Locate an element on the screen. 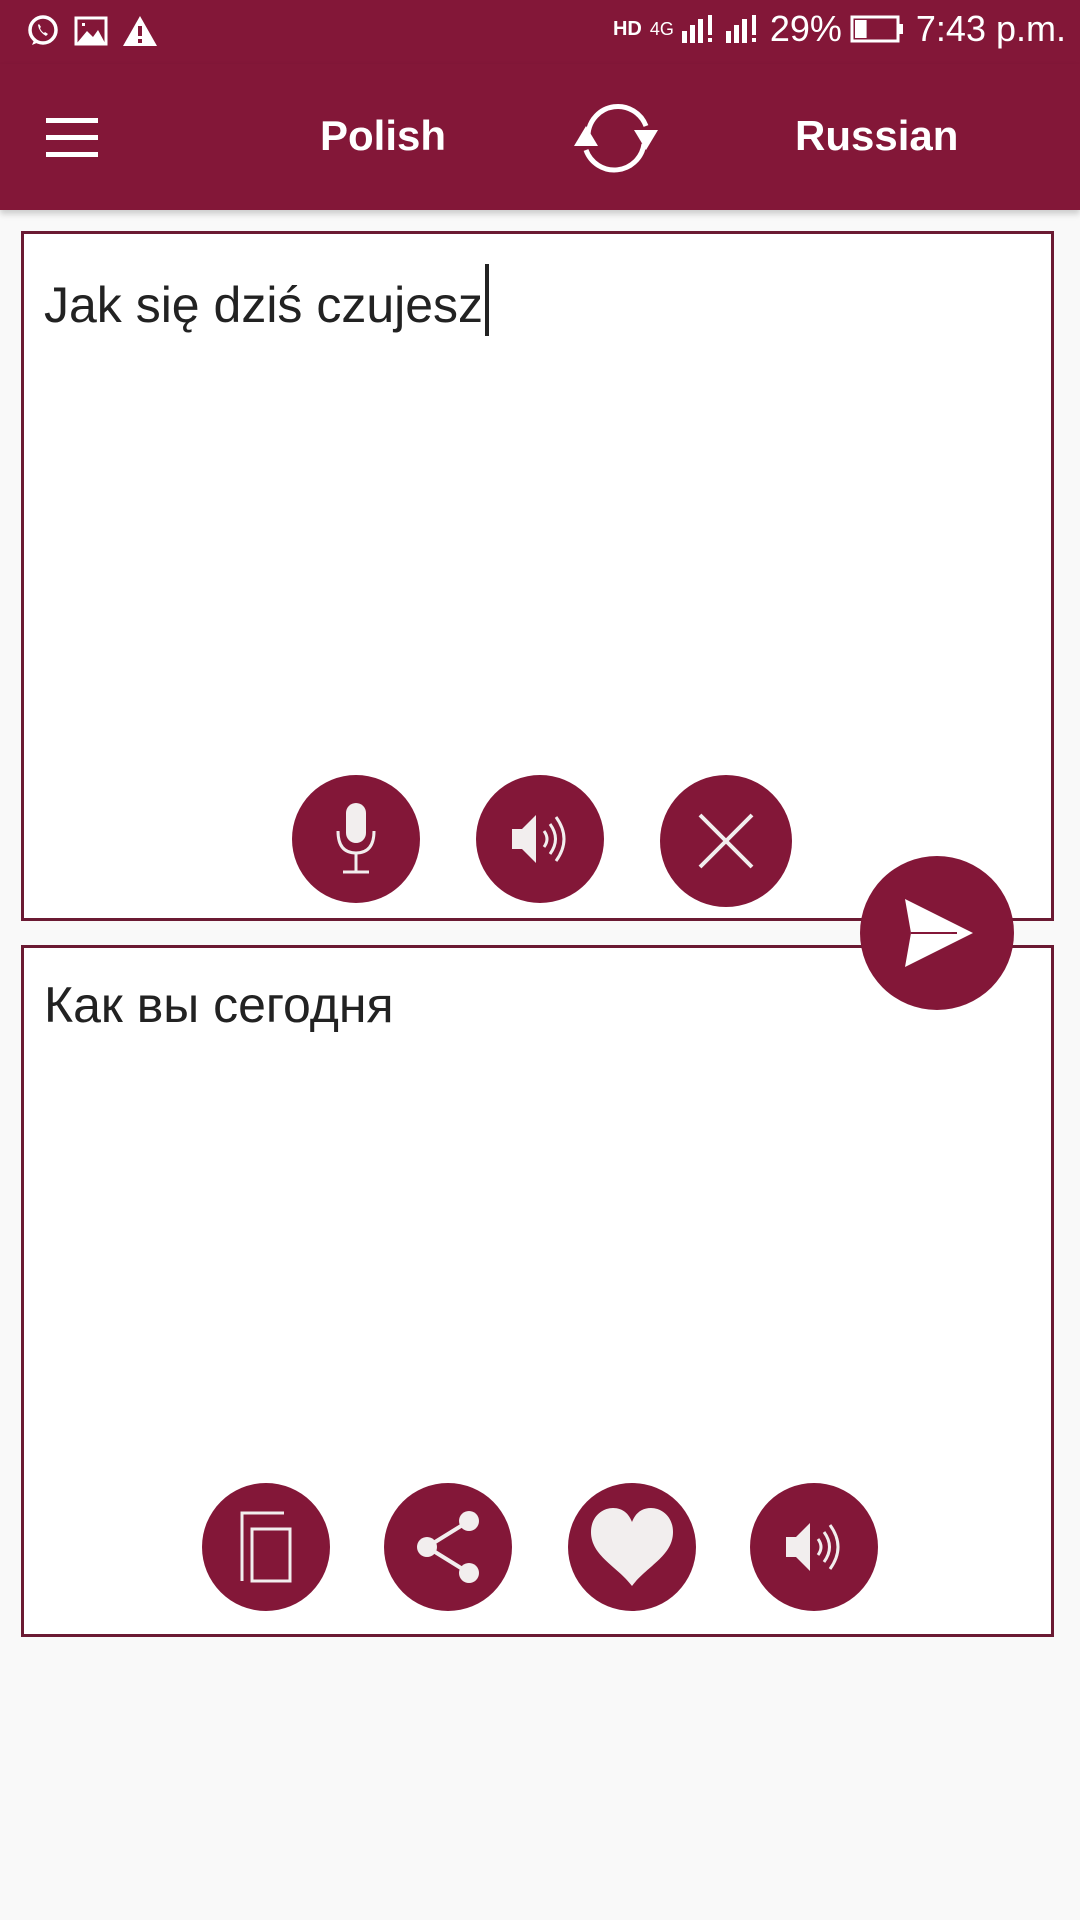 The width and height of the screenshot is (1080, 1920). close-icon is located at coordinates (726, 841).